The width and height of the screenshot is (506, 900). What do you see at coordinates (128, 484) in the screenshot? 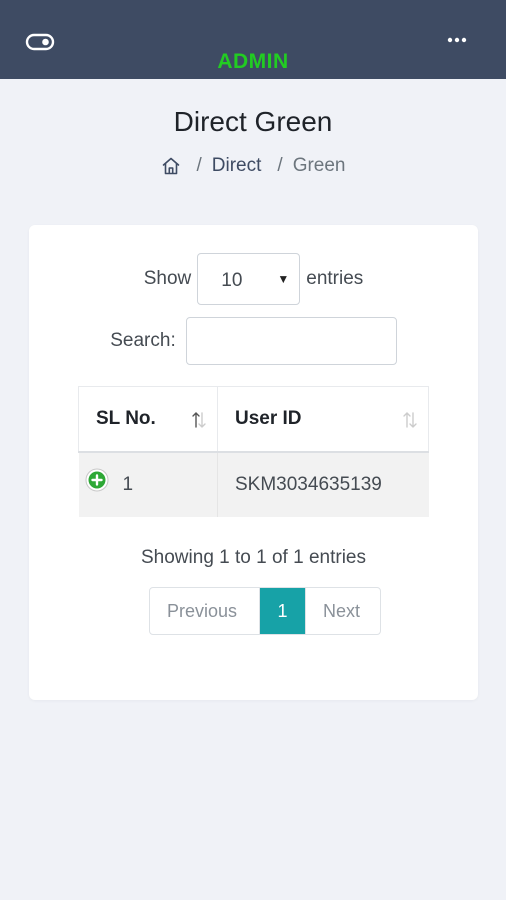
I see `sl-no-value: 1` at bounding box center [128, 484].